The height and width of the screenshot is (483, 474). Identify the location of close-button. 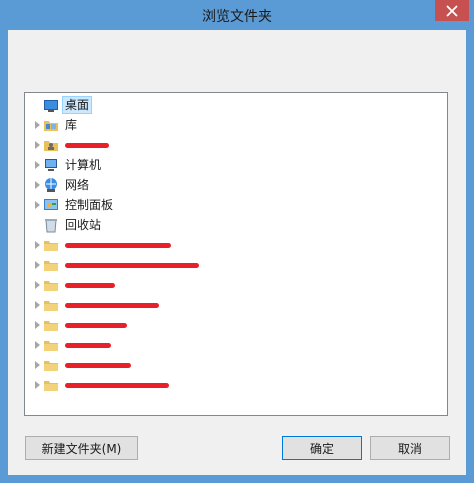
(452, 10).